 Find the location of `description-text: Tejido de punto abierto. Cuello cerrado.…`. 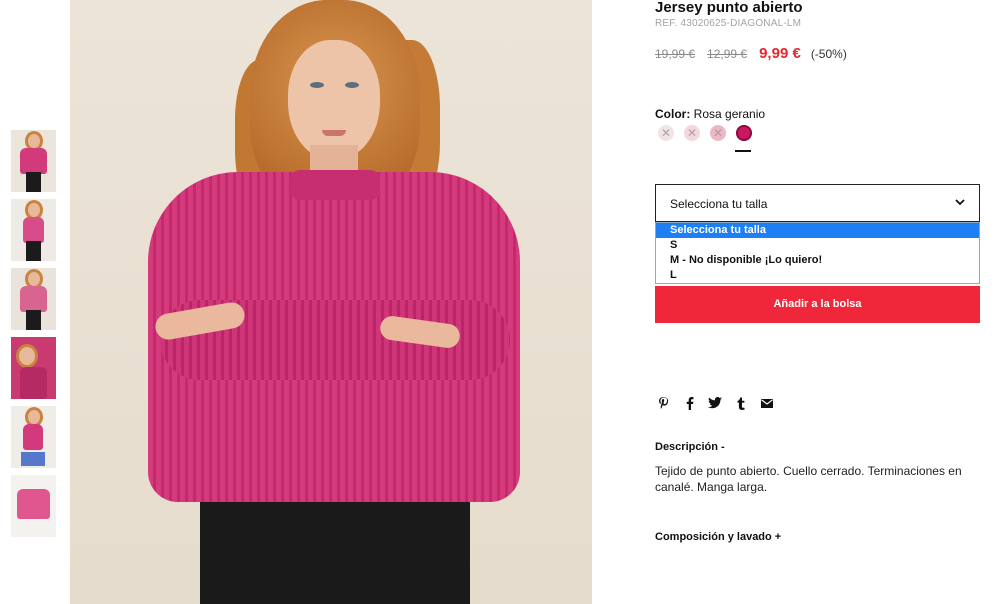

description-text: Tejido de punto abierto. Cuello cerrado.… is located at coordinates (808, 479).